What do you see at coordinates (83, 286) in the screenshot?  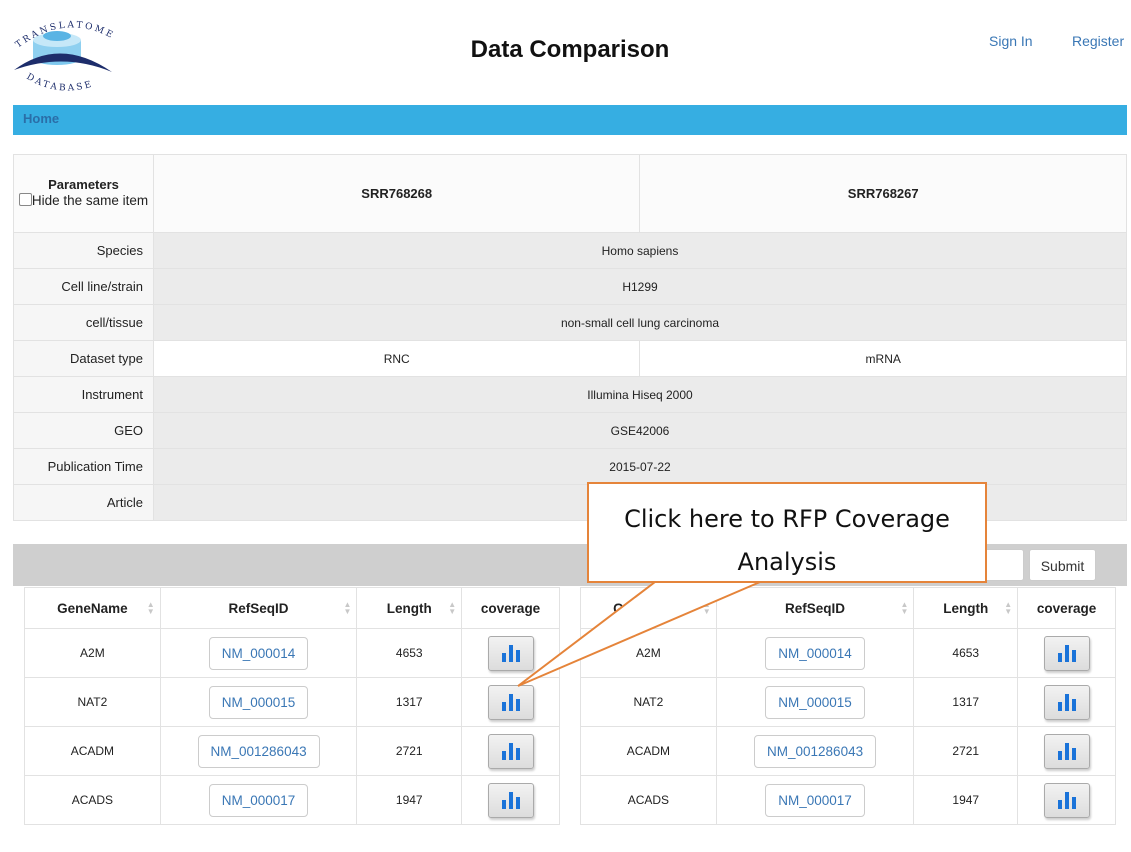 I see `param-label-cell-line: Cell line/strain` at bounding box center [83, 286].